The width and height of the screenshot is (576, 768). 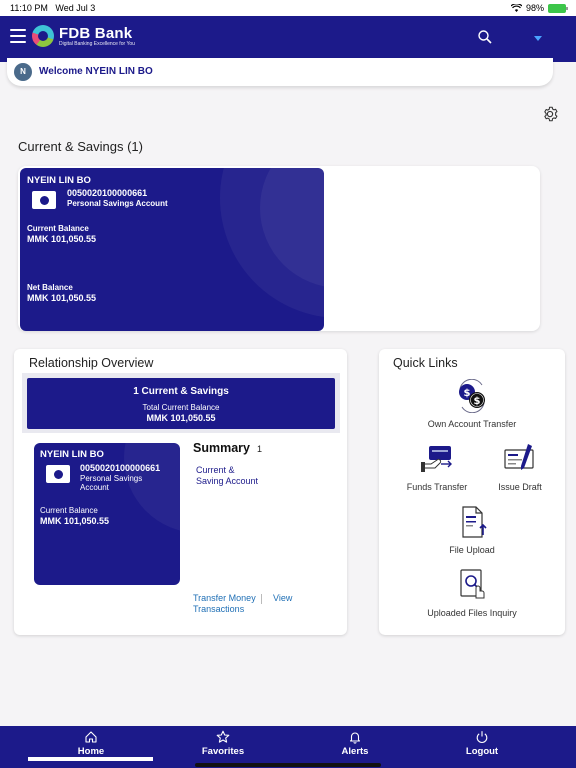 I want to click on card-actions: Transfer Money View Transactions, so click(x=242, y=604).